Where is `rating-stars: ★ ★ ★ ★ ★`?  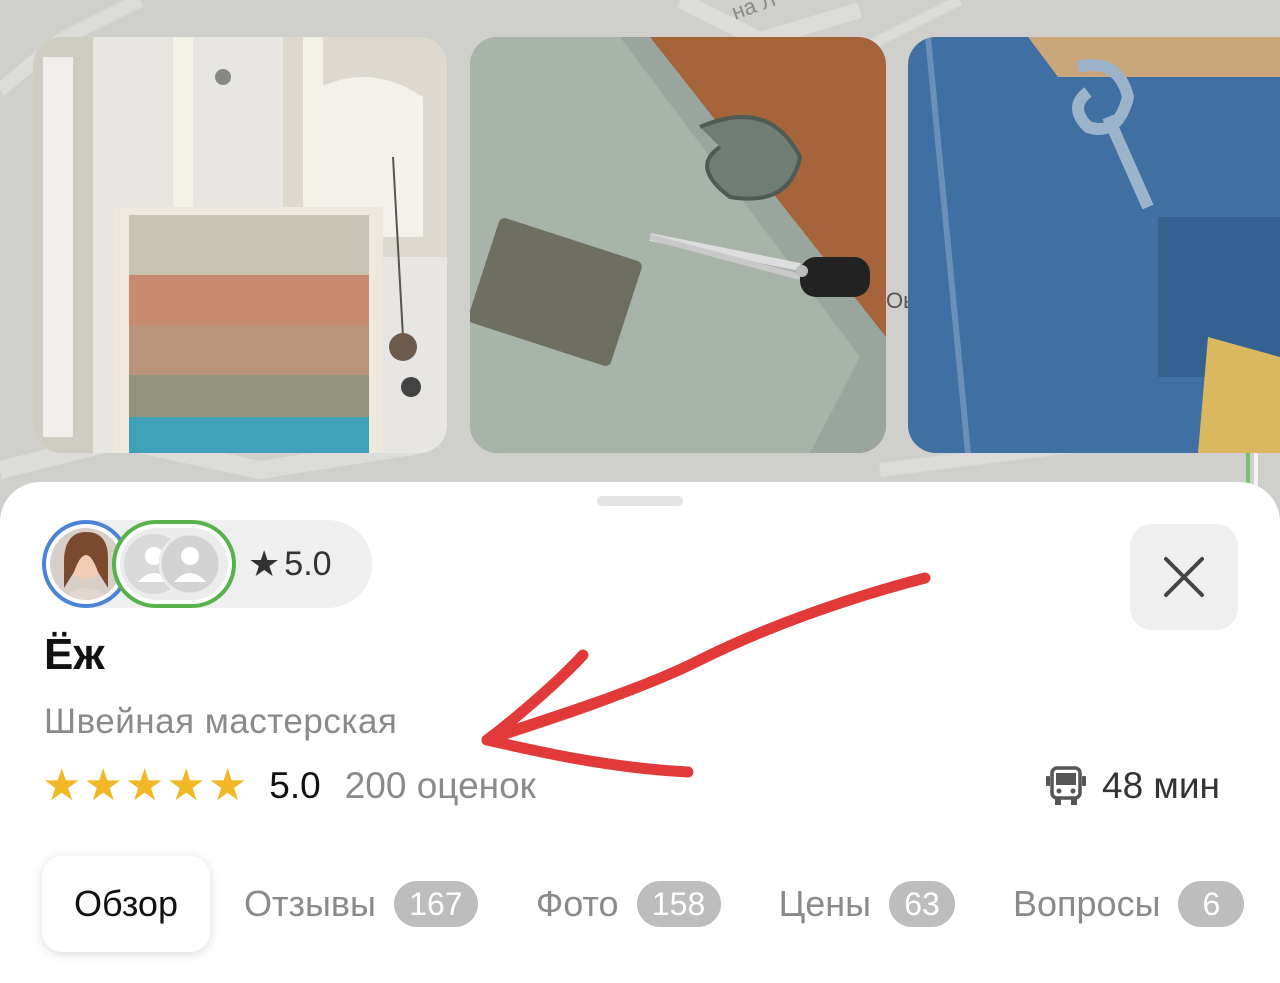 rating-stars: ★ ★ ★ ★ ★ is located at coordinates (144, 786).